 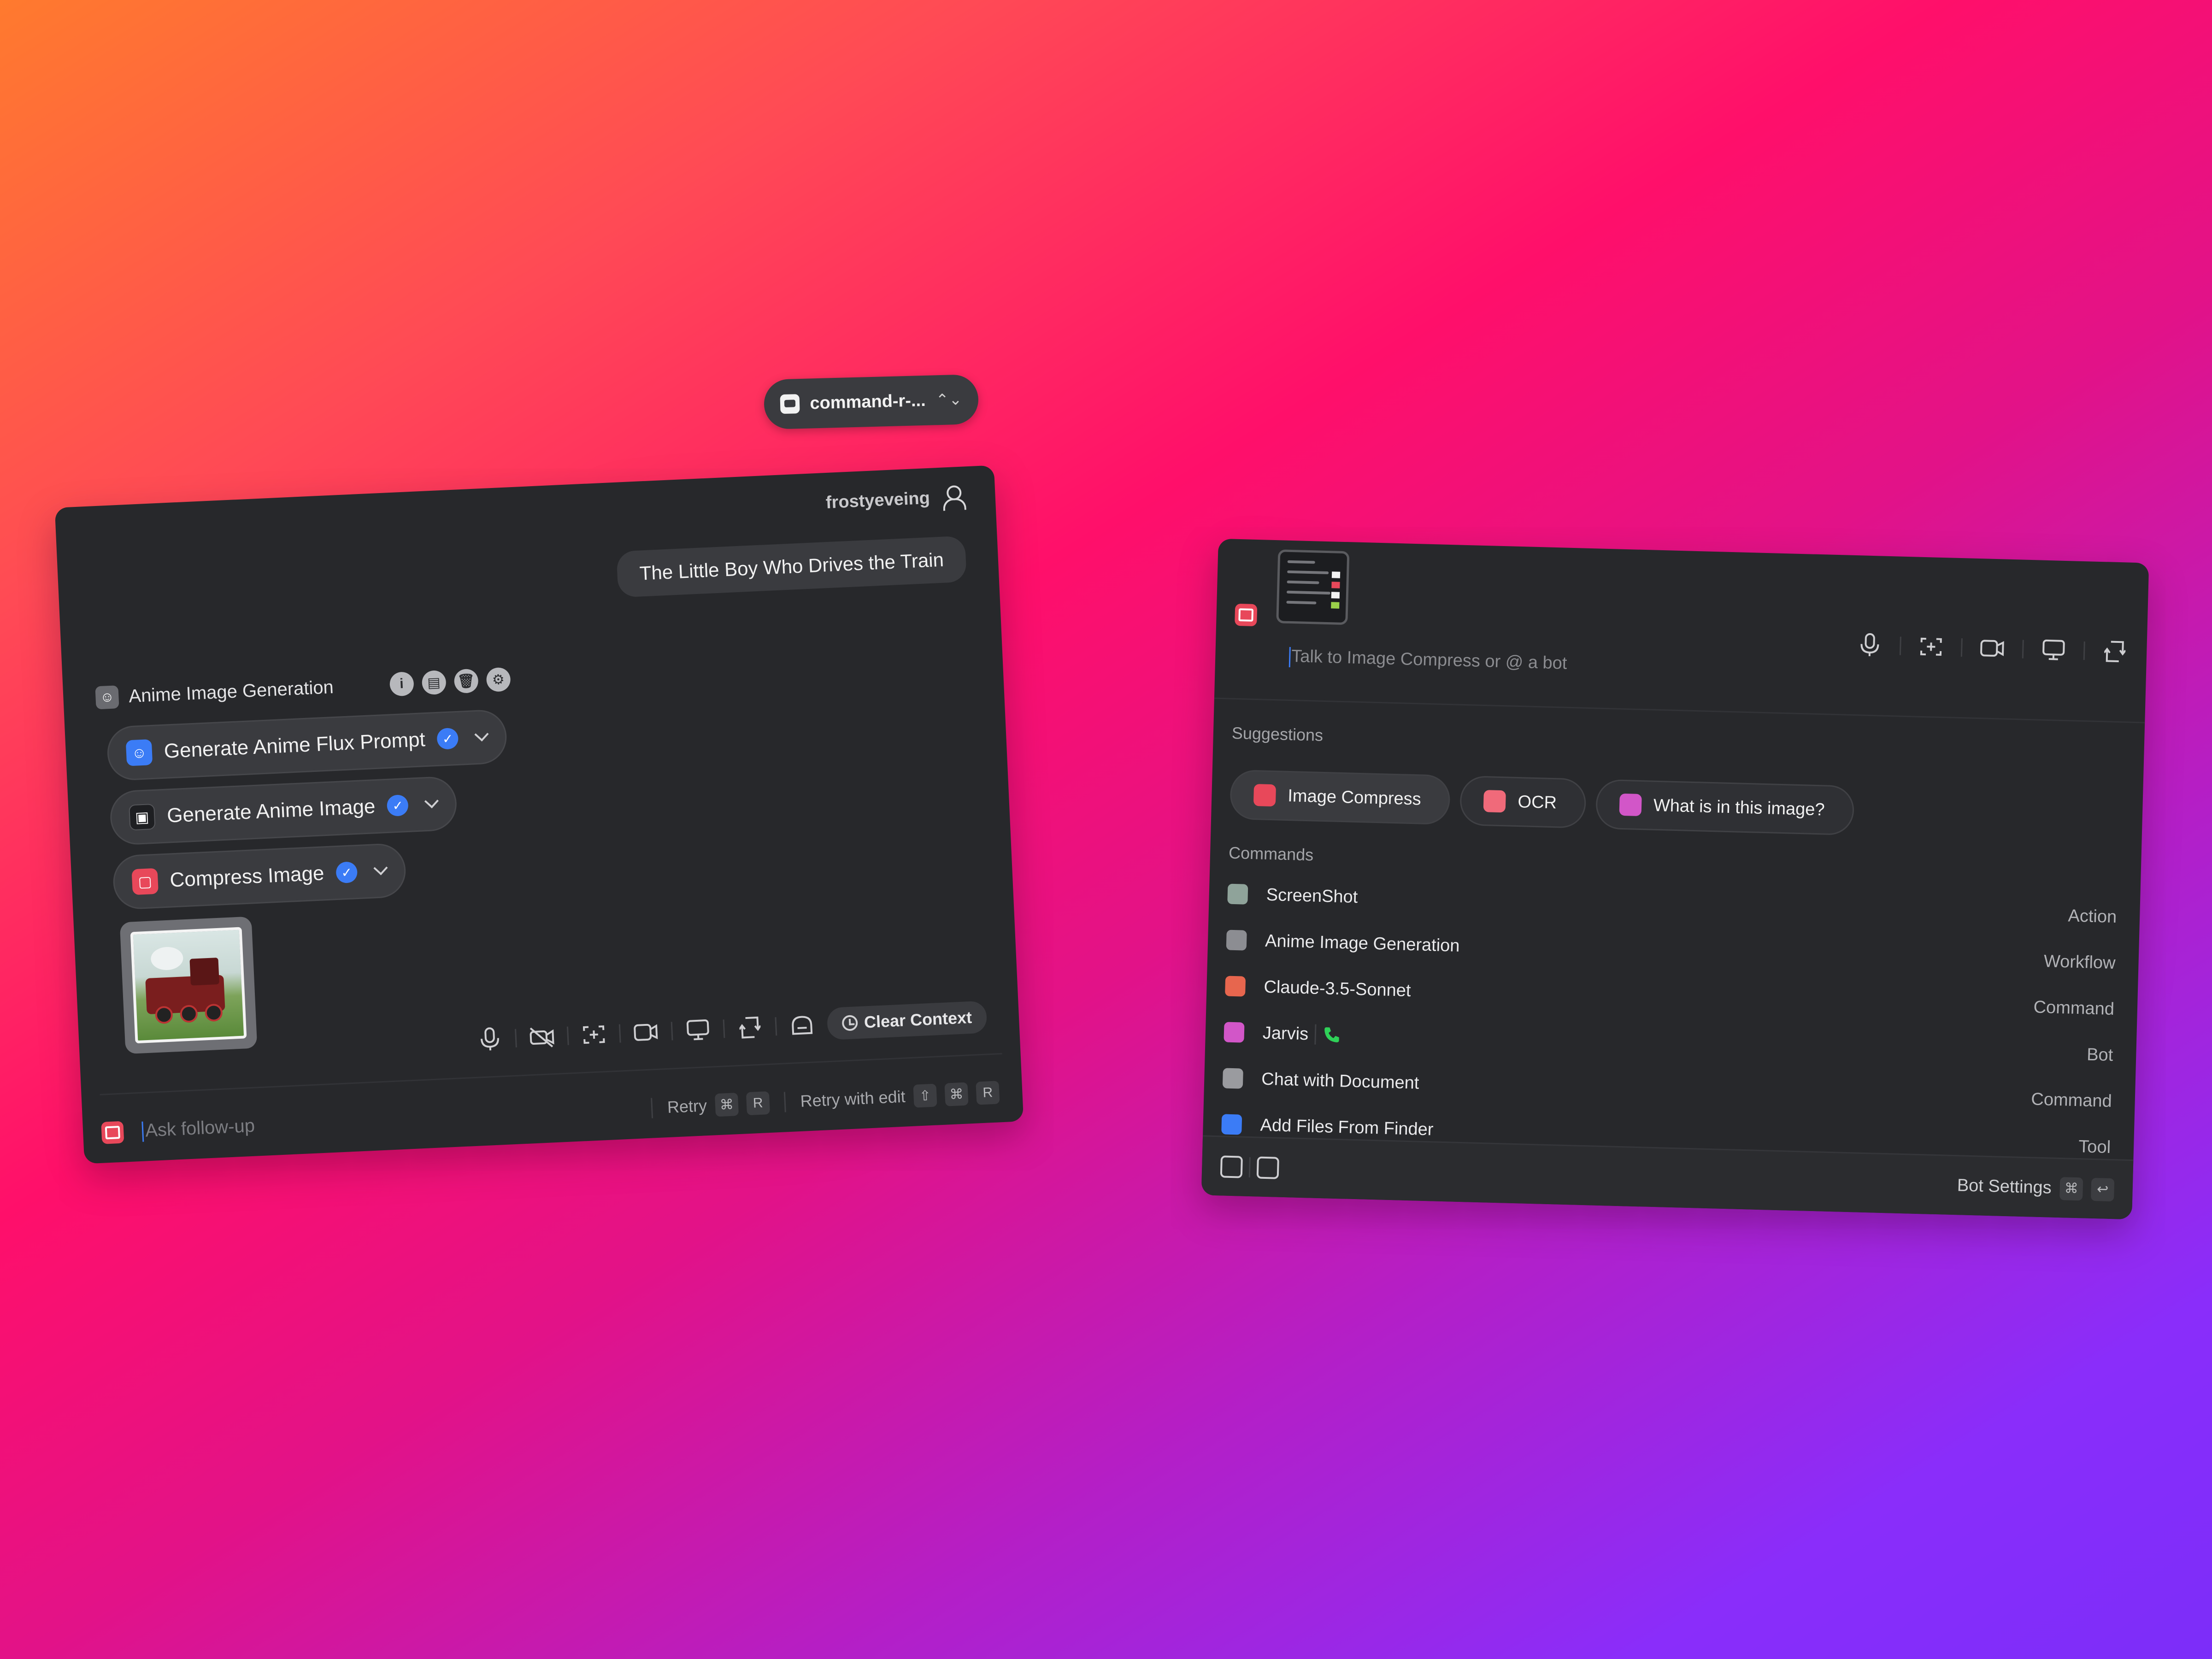 What do you see at coordinates (952, 497) in the screenshot?
I see `user-icon` at bounding box center [952, 497].